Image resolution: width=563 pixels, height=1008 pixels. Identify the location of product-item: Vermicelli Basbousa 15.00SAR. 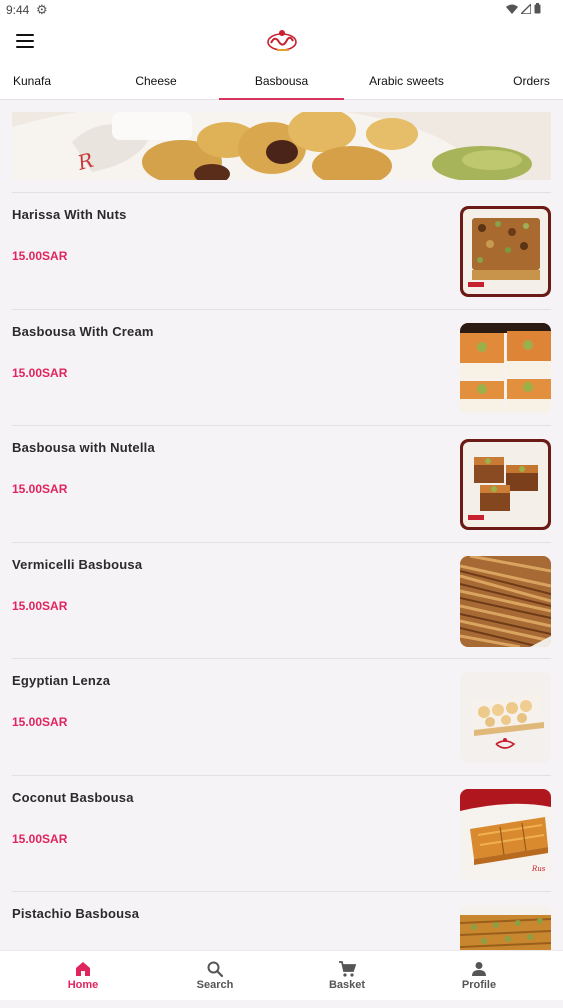
(281, 600).